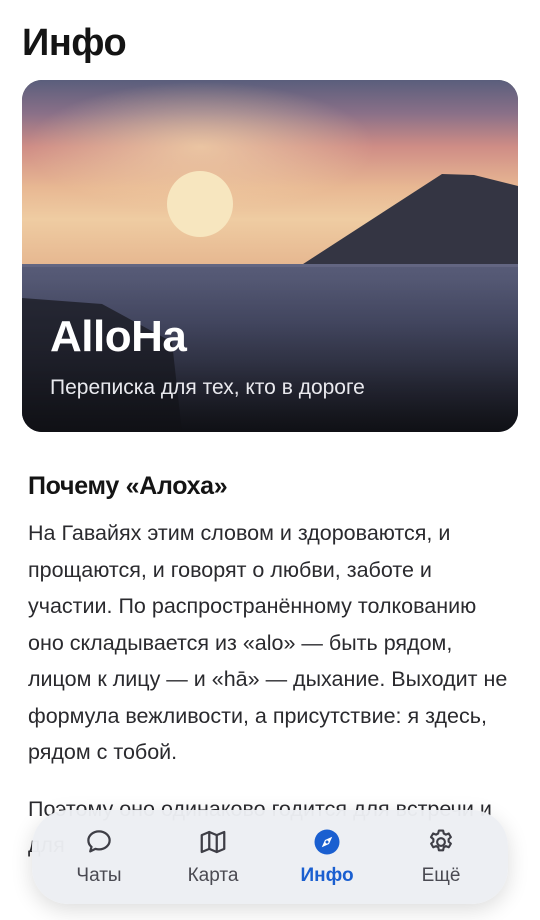  Describe the element at coordinates (213, 875) in the screenshot. I see `tab-map-label: Карта` at that location.